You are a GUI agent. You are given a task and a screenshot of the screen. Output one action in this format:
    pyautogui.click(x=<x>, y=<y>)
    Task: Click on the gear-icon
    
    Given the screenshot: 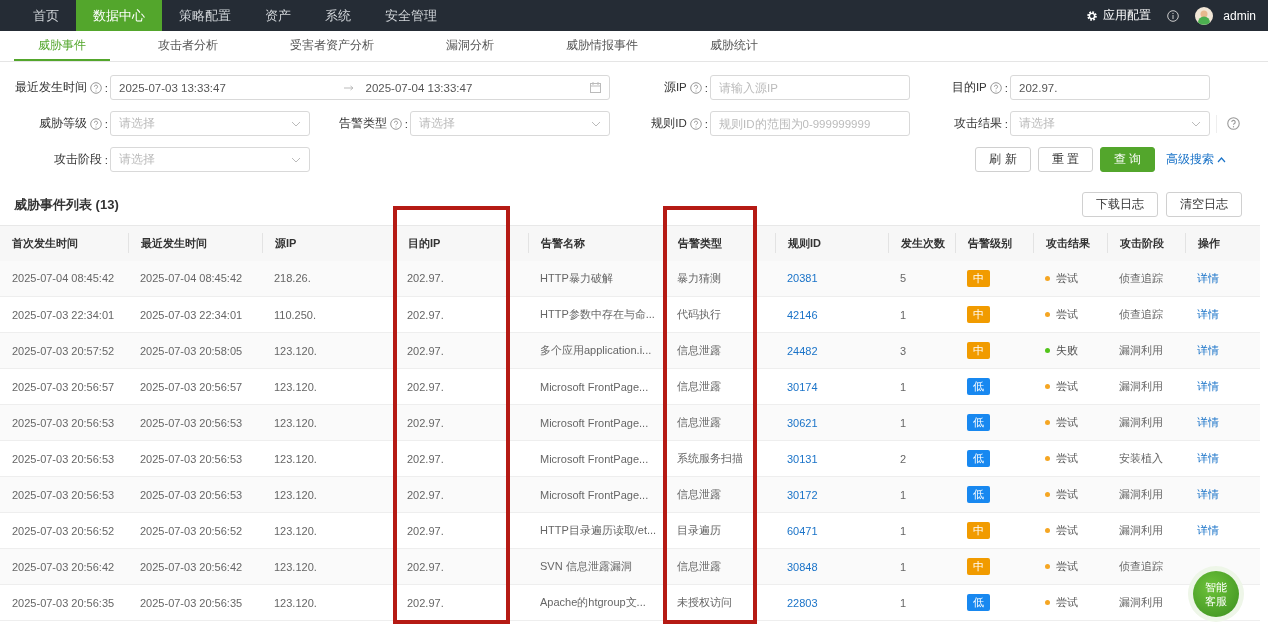 What is the action you would take?
    pyautogui.click(x=1092, y=15)
    